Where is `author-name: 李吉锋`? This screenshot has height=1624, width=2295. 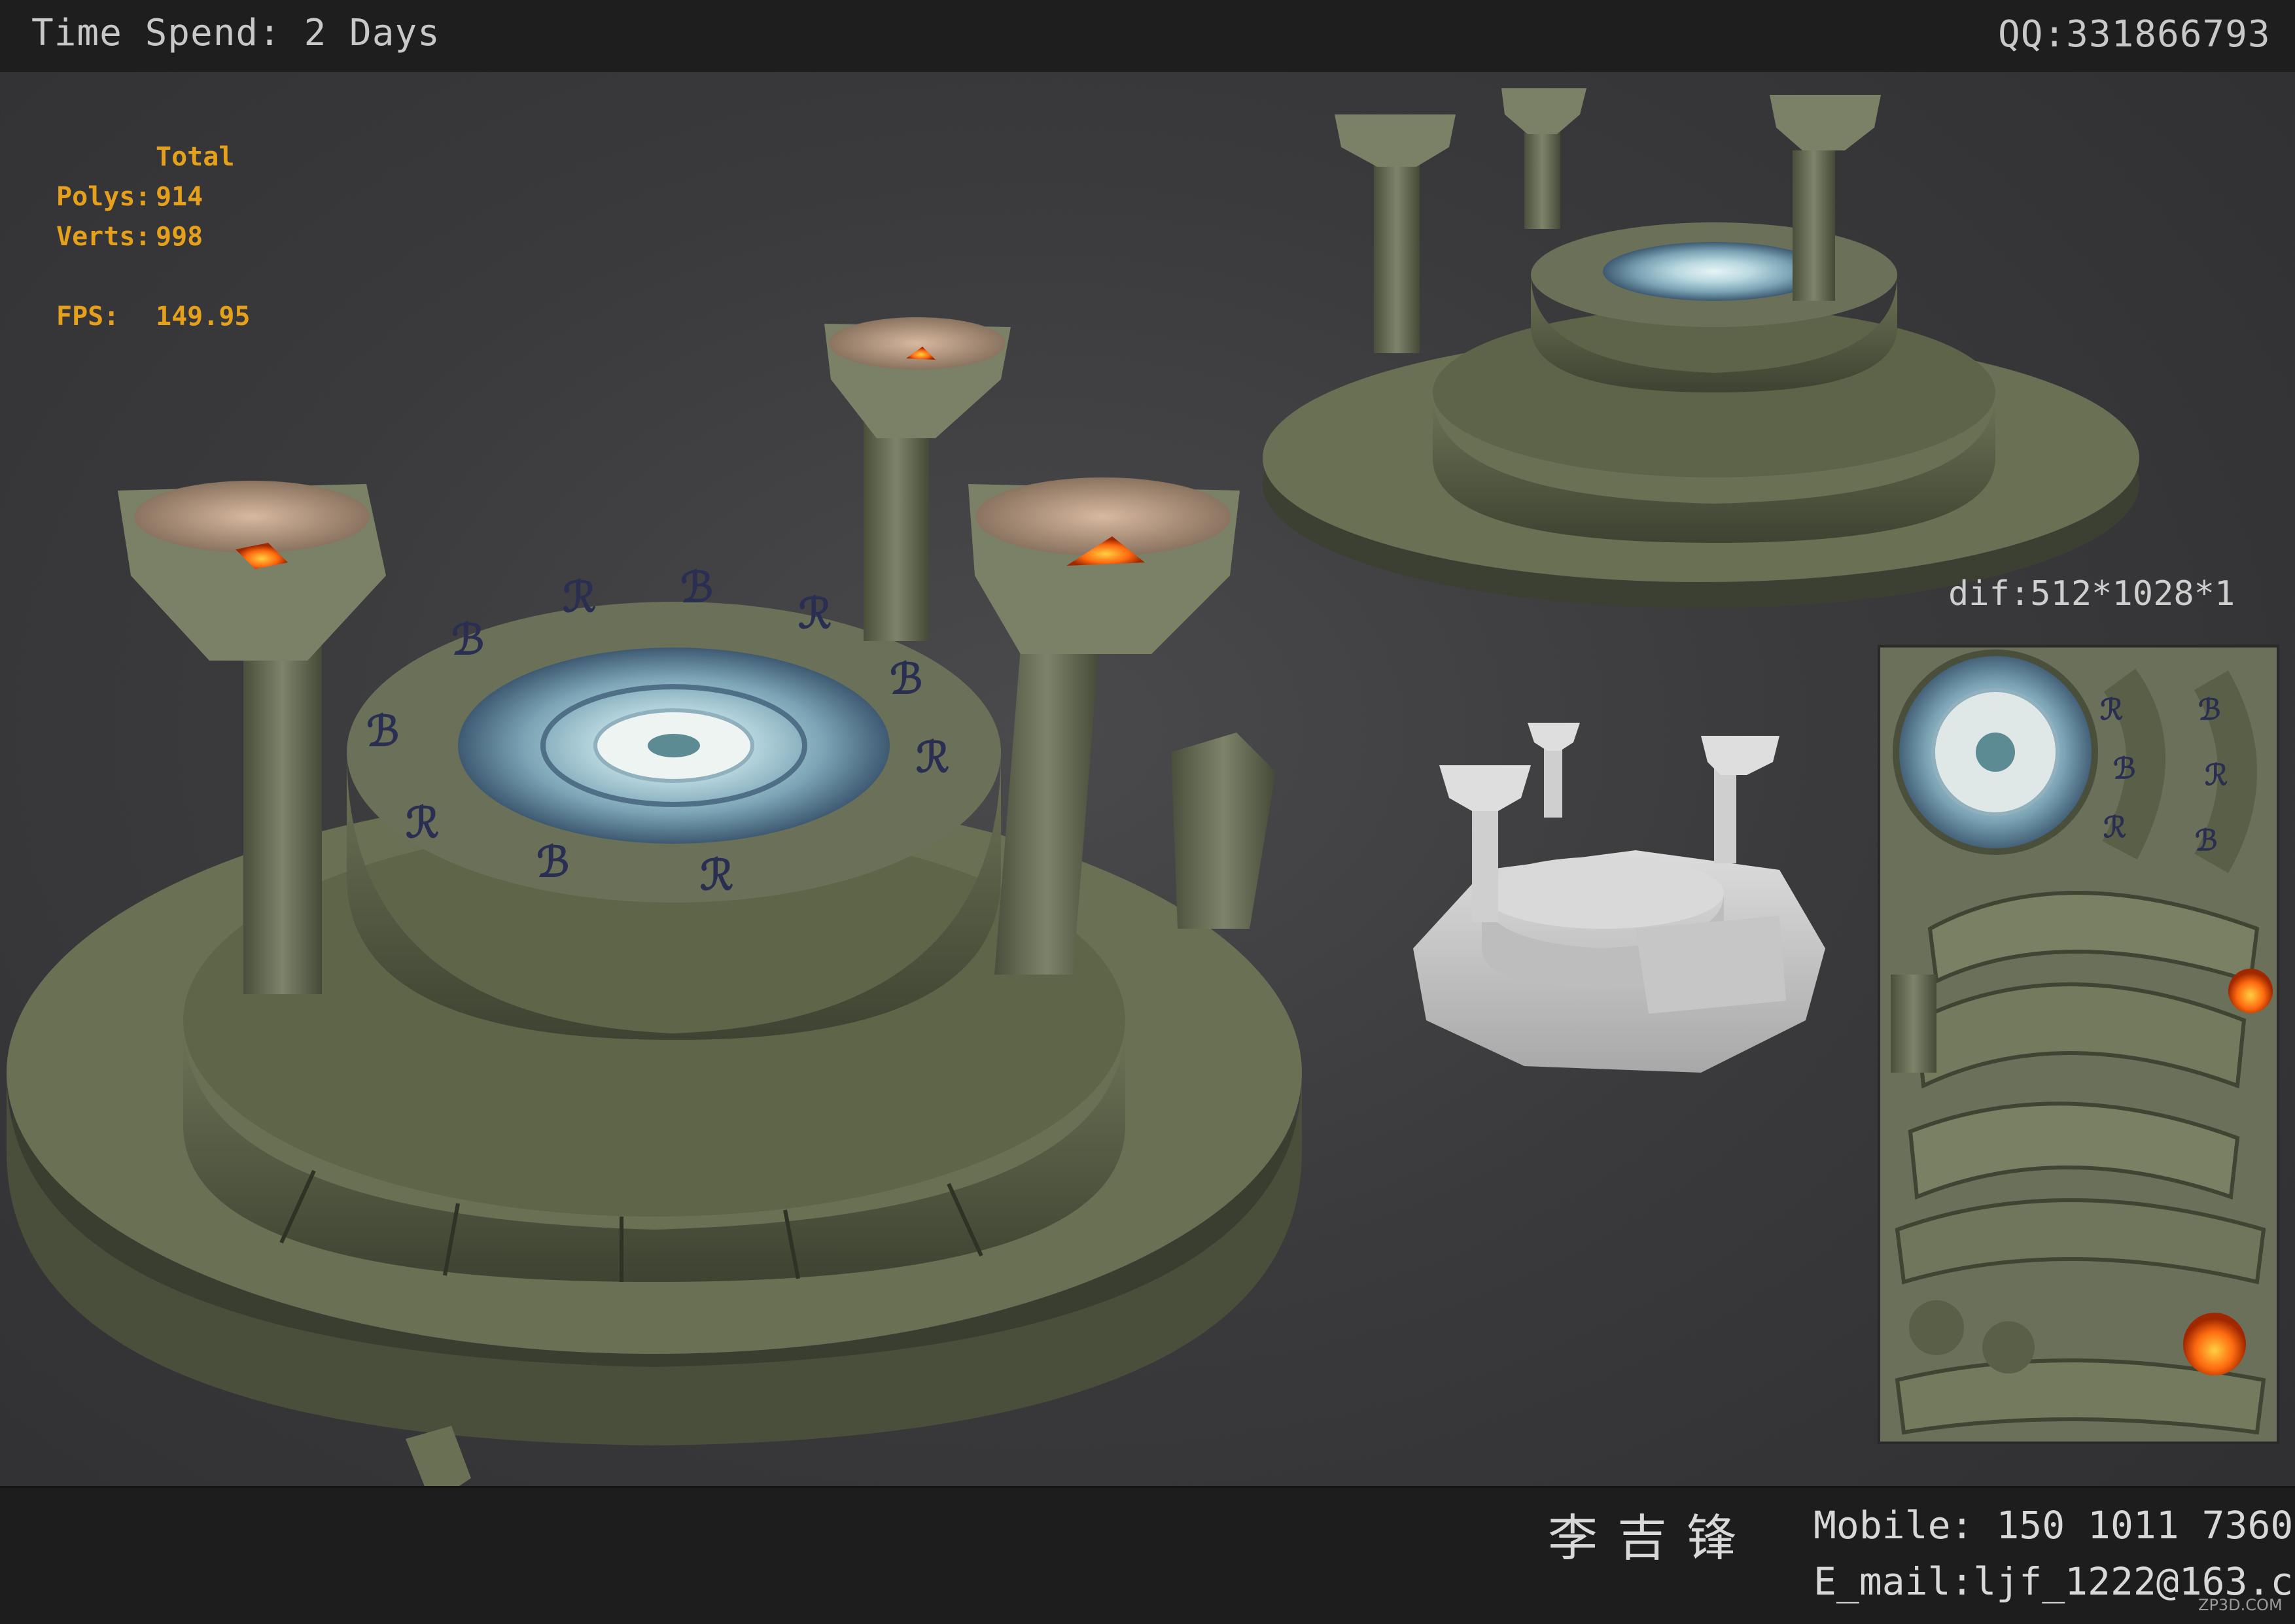 author-name: 李吉锋 is located at coordinates (1652, 1538).